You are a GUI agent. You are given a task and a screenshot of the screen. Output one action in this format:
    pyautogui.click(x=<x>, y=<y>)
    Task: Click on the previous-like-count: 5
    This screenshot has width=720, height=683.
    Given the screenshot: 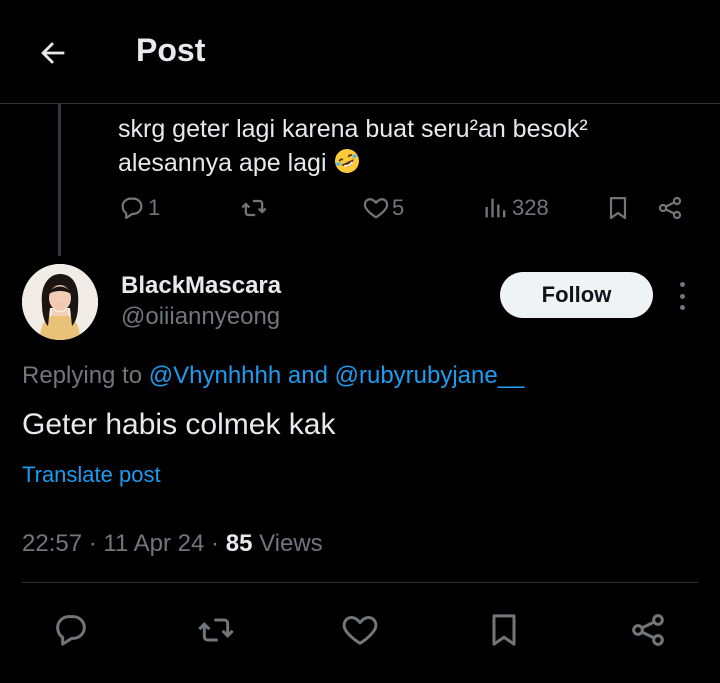 What is the action you would take?
    pyautogui.click(x=398, y=207)
    